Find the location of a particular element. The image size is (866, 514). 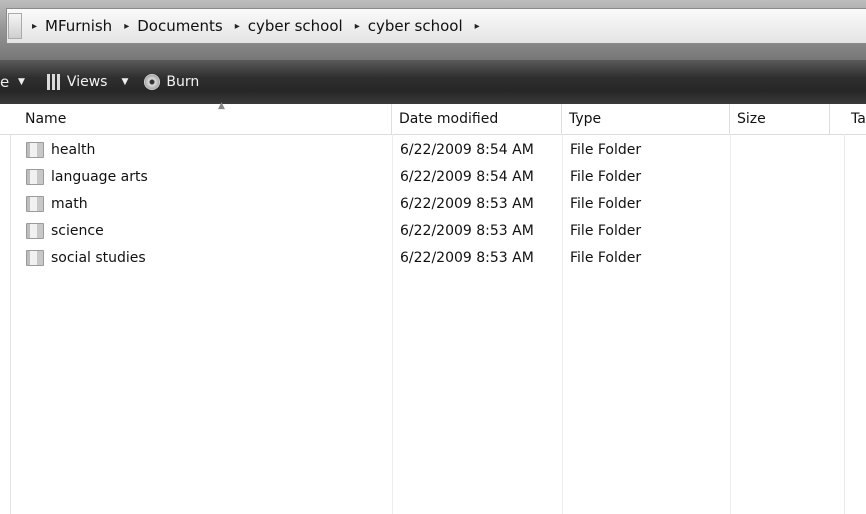

list-item: health 6/22/2009 8:54 AM File Folder is located at coordinates (433, 149).